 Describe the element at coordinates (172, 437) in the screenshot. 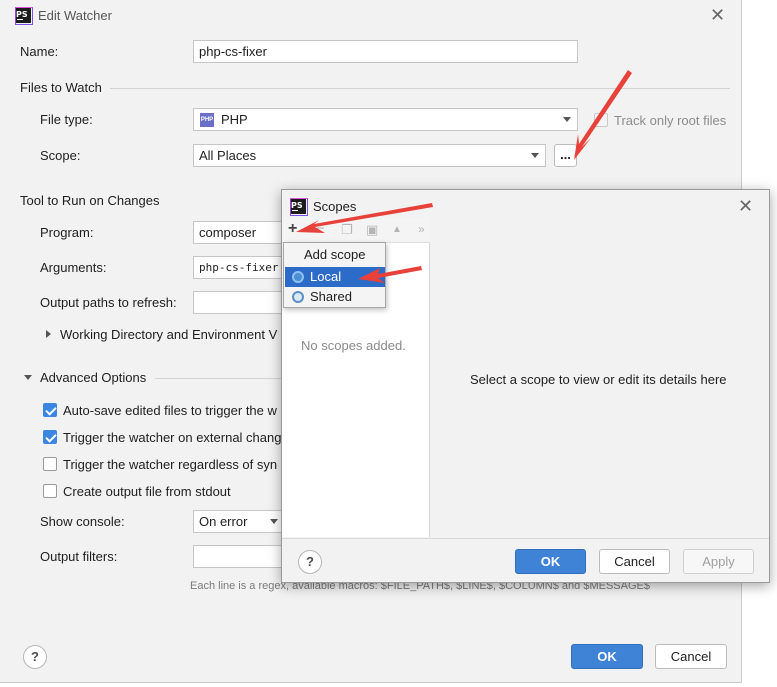

I see `external-changes-label: Trigger the watcher on external chang` at that location.